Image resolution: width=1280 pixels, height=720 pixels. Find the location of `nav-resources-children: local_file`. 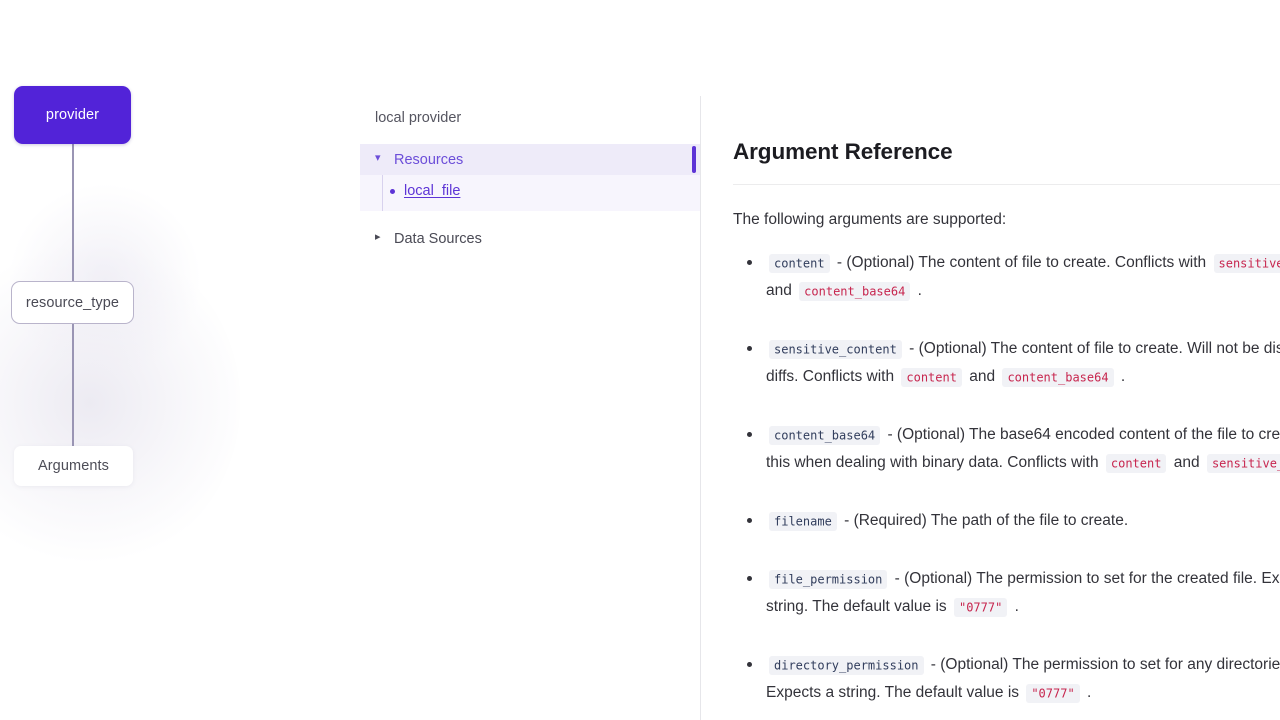

nav-resources-children: local_file is located at coordinates (530, 193).